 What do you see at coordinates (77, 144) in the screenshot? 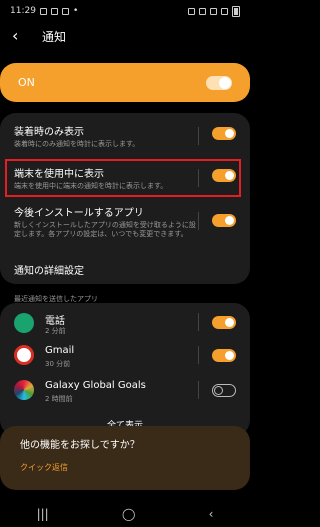
I see `setting-subtitle: 装着時にのみ通知を時計に表示します。` at bounding box center [77, 144].